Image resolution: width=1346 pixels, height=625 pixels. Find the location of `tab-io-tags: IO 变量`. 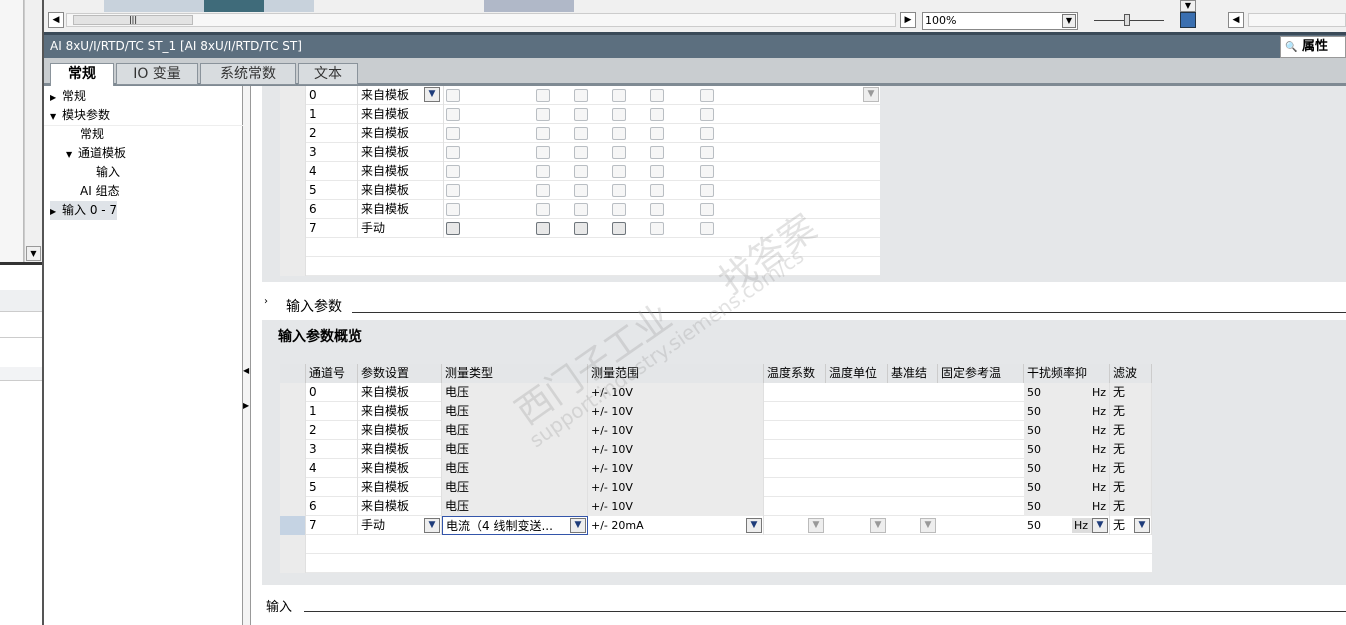

tab-io-tags: IO 变量 is located at coordinates (157, 74).